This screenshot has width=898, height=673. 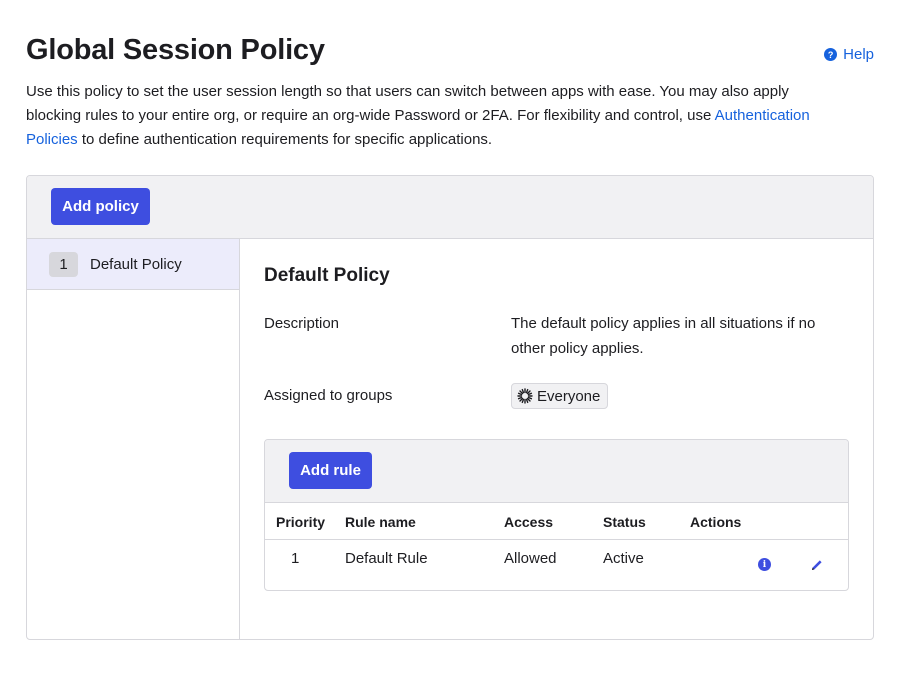 What do you see at coordinates (330, 470) in the screenshot?
I see `add-rule-button: Add rule` at bounding box center [330, 470].